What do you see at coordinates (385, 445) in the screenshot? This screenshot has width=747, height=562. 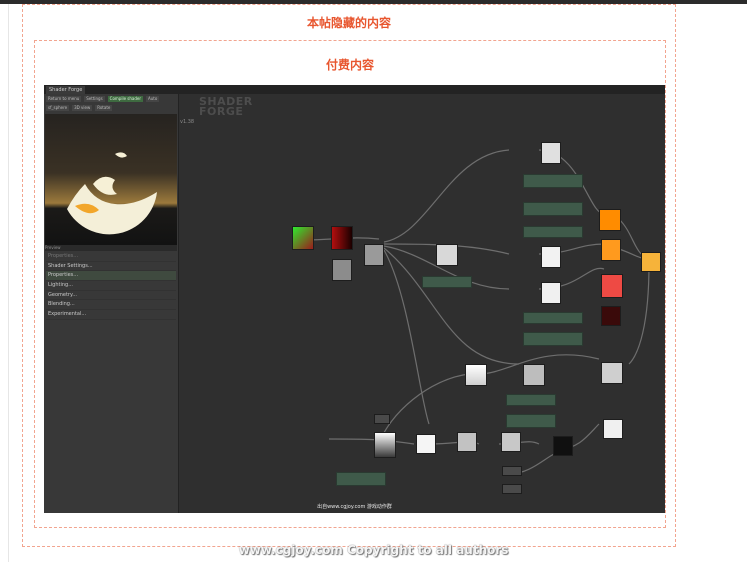 I see `vertical-gradient-node` at bounding box center [385, 445].